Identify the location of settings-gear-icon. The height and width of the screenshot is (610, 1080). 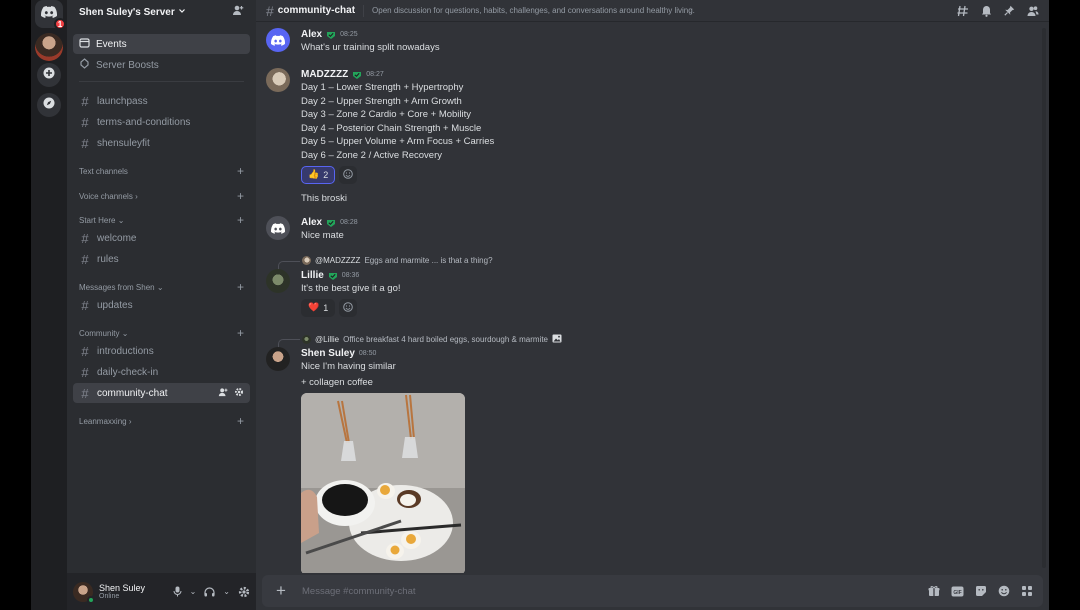
(244, 592).